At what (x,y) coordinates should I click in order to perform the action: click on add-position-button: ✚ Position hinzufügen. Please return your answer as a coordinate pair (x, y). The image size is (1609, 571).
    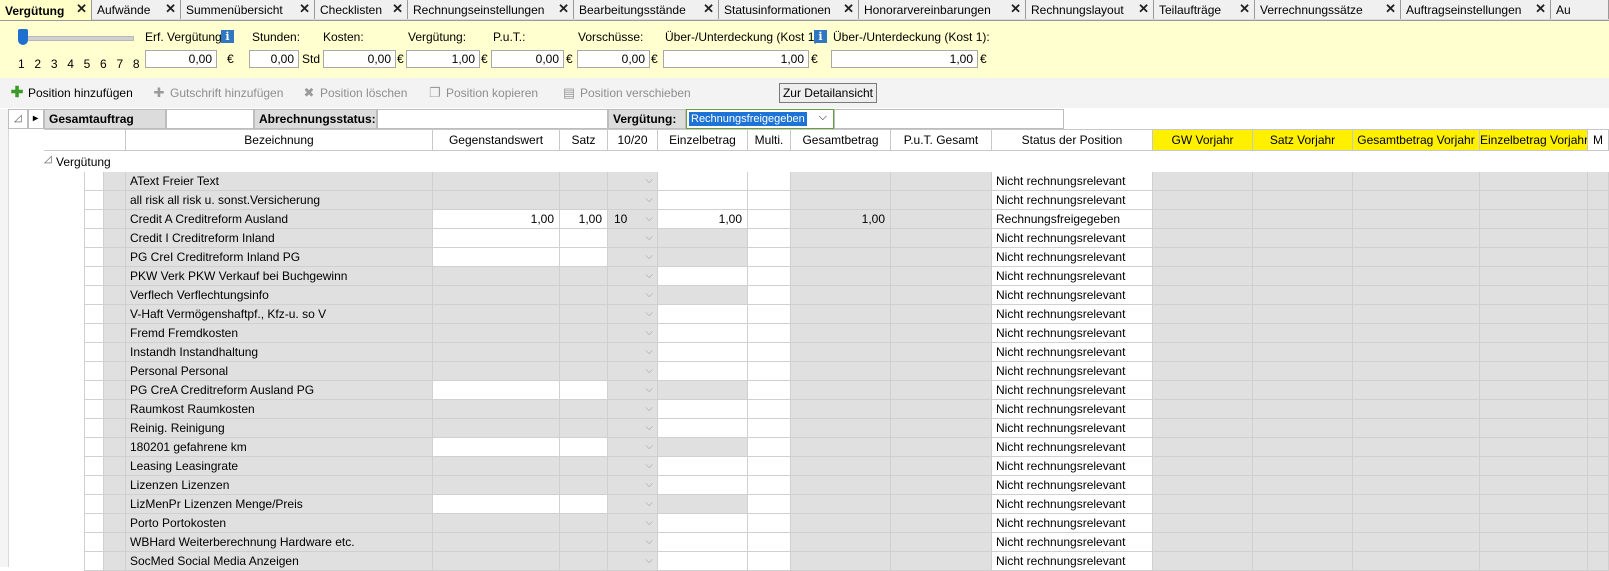
    Looking at the image, I should click on (71, 92).